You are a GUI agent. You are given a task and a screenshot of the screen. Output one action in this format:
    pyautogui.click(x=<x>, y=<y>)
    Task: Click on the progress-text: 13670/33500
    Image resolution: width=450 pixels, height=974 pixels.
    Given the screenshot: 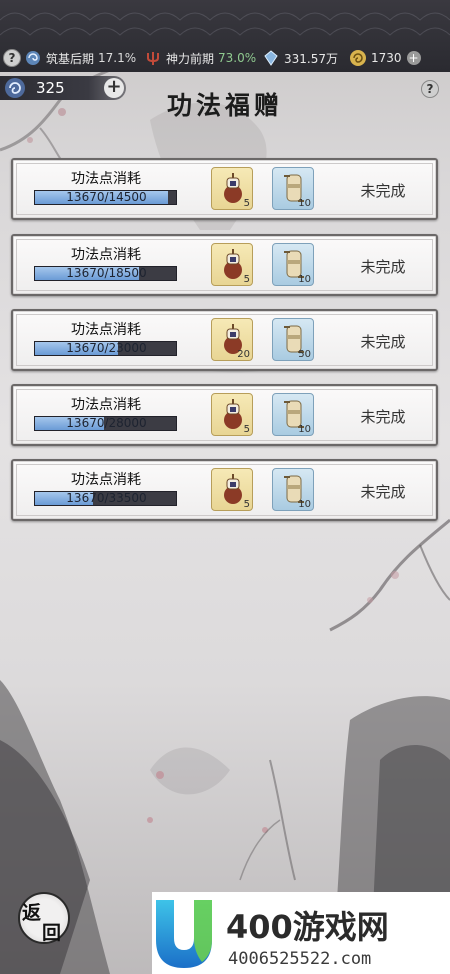 What is the action you would take?
    pyautogui.click(x=106, y=498)
    